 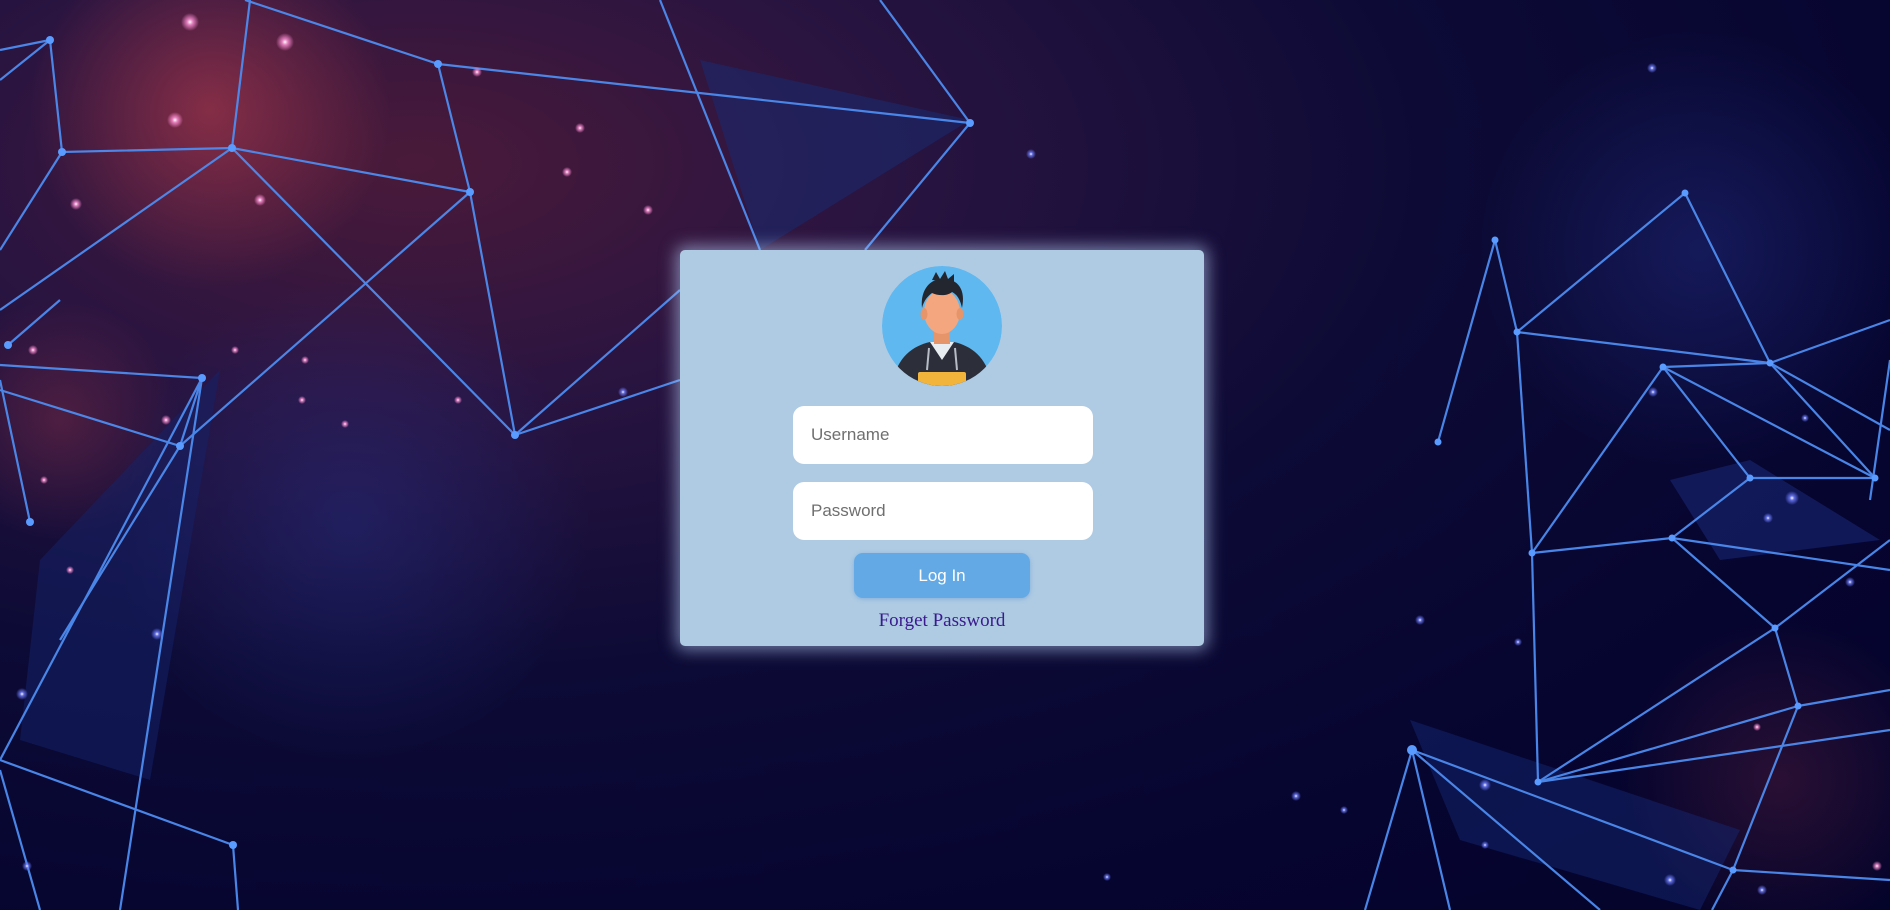 What do you see at coordinates (943, 435) in the screenshot?
I see `username-input` at bounding box center [943, 435].